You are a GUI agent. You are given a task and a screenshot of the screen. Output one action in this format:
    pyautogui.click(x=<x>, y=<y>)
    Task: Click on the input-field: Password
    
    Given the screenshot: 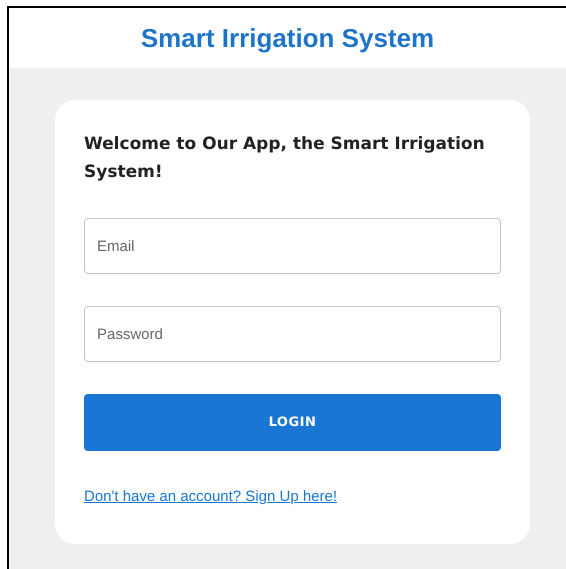 What is the action you would take?
    pyautogui.click(x=292, y=334)
    